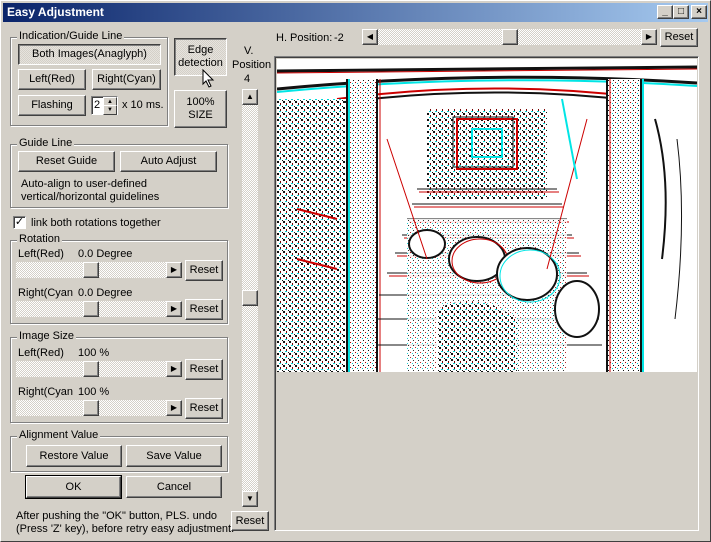  I want to click on both-images-label: Both Images(Anaglyph), so click(89, 54).